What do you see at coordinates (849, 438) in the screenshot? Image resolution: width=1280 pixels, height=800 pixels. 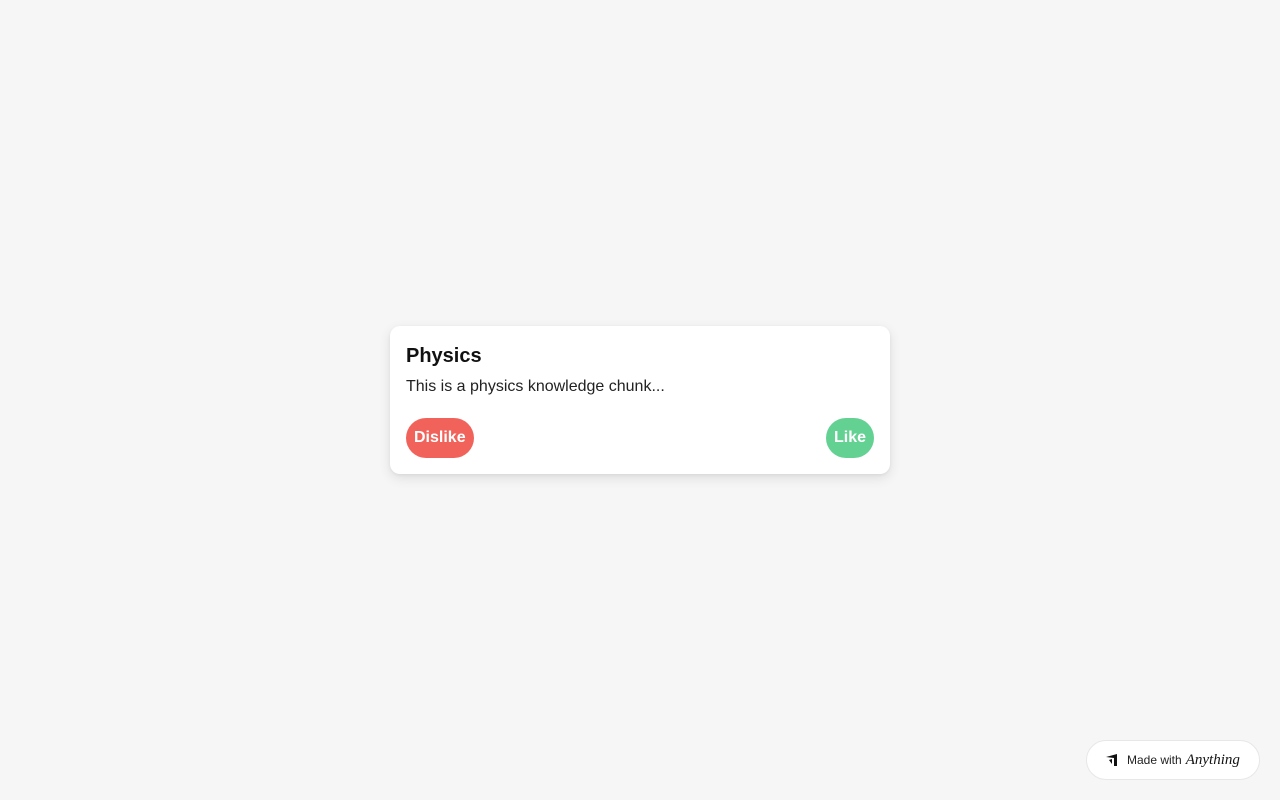 I see `like-button: Like` at bounding box center [849, 438].